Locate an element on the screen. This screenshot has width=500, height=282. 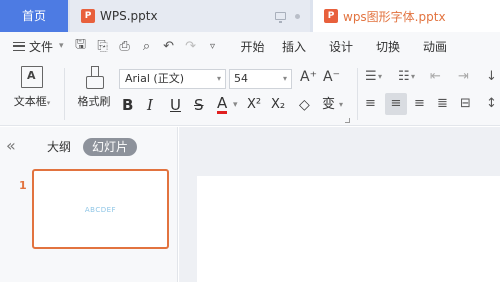
tab-title: WPS.pptx is located at coordinates (129, 16).